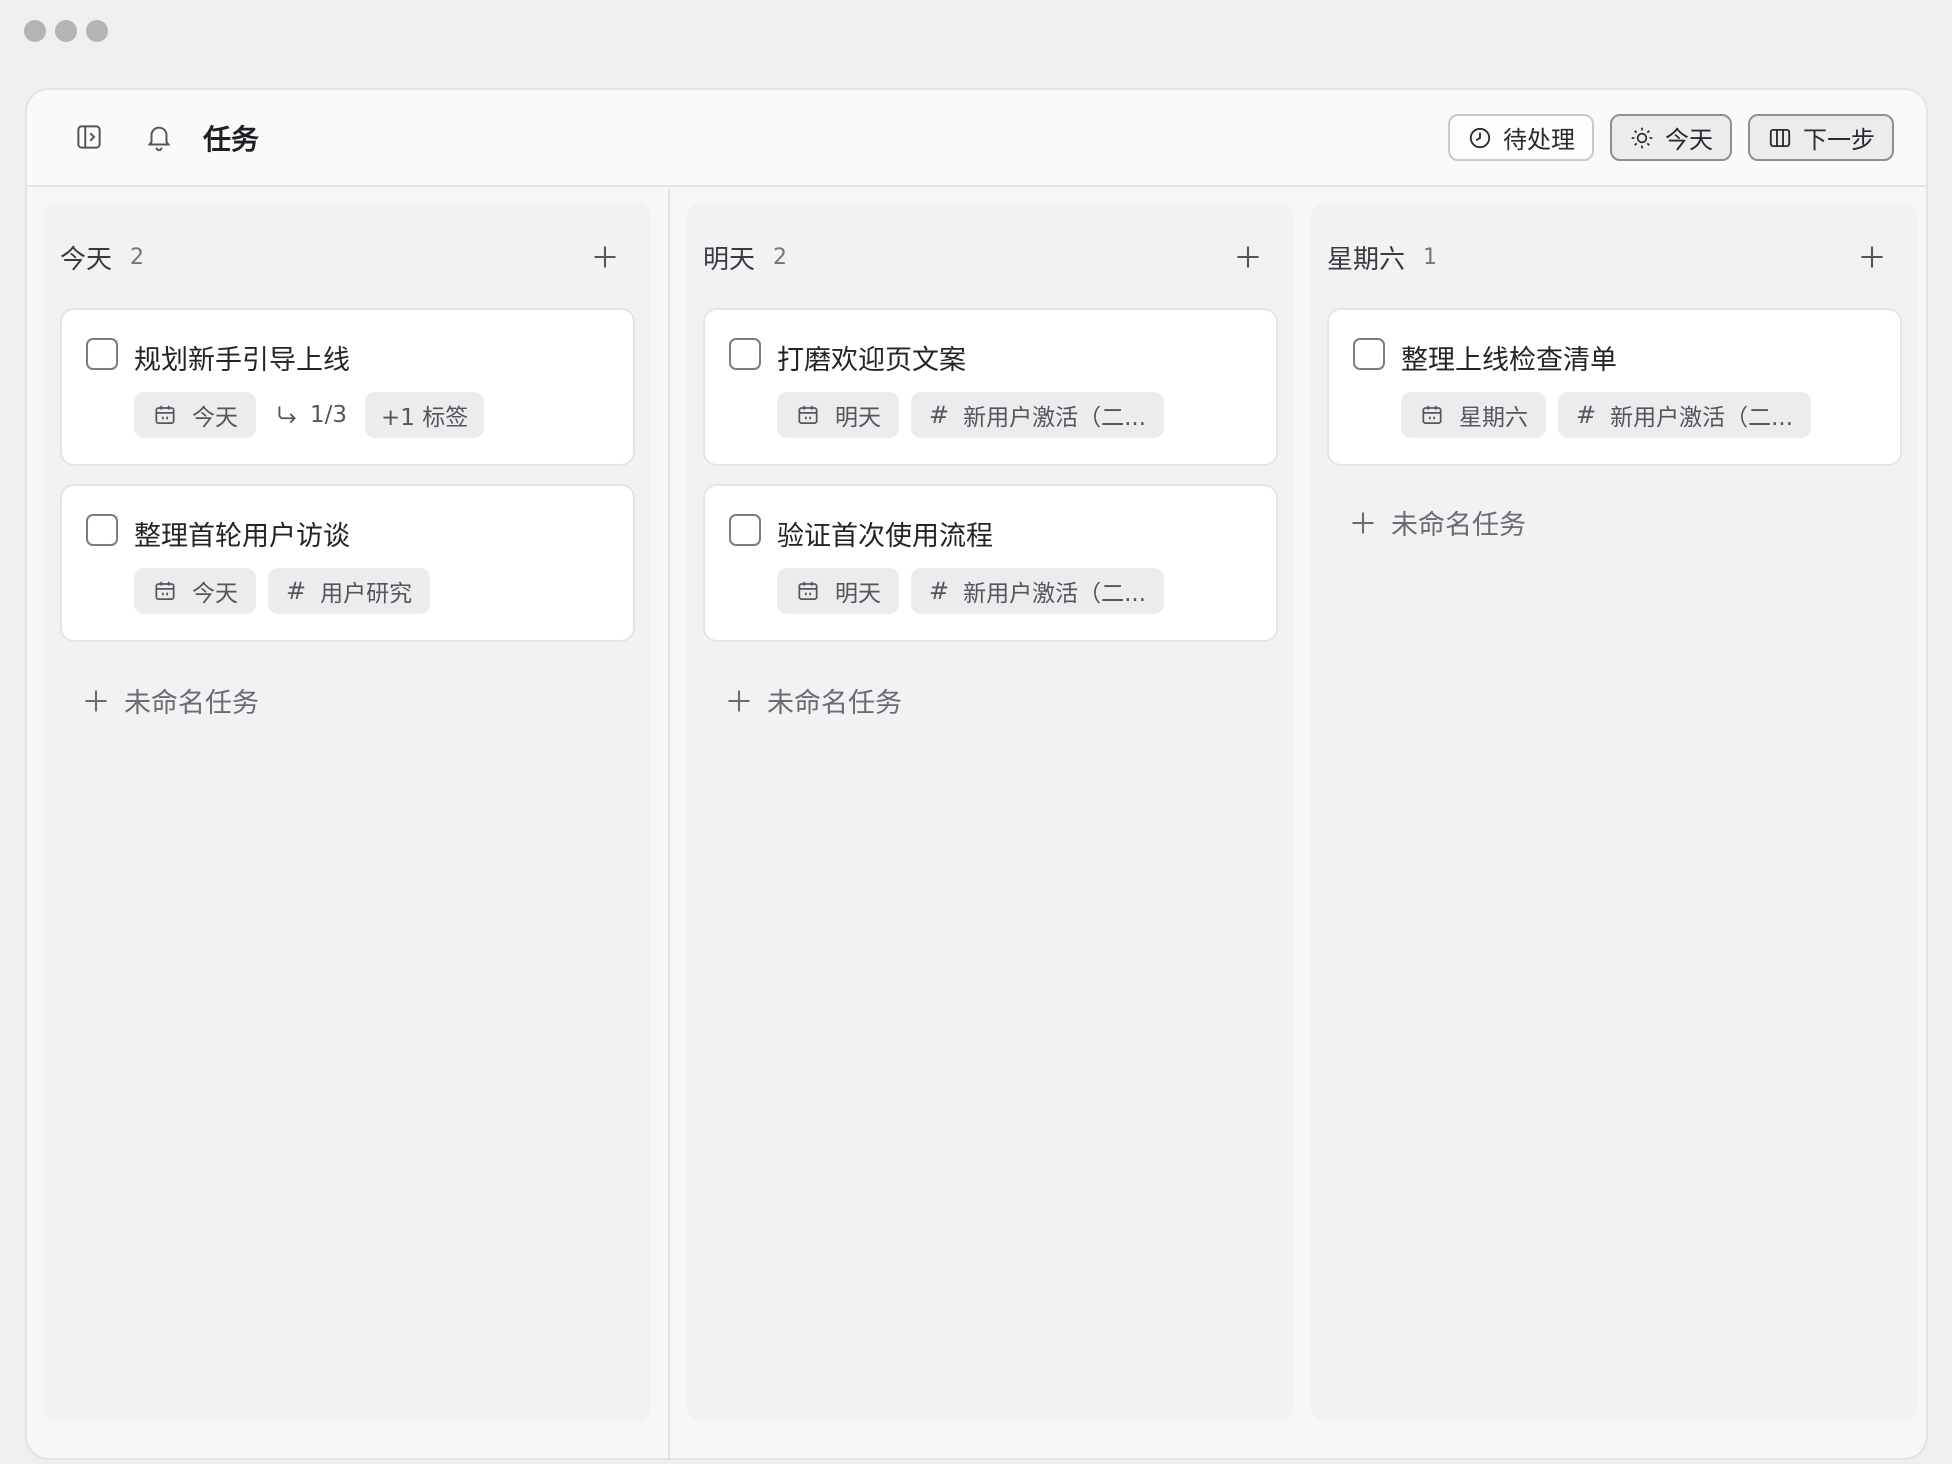 The height and width of the screenshot is (1464, 1952). Describe the element at coordinates (287, 415) in the screenshot. I see `subtask-arrow-icon` at that location.